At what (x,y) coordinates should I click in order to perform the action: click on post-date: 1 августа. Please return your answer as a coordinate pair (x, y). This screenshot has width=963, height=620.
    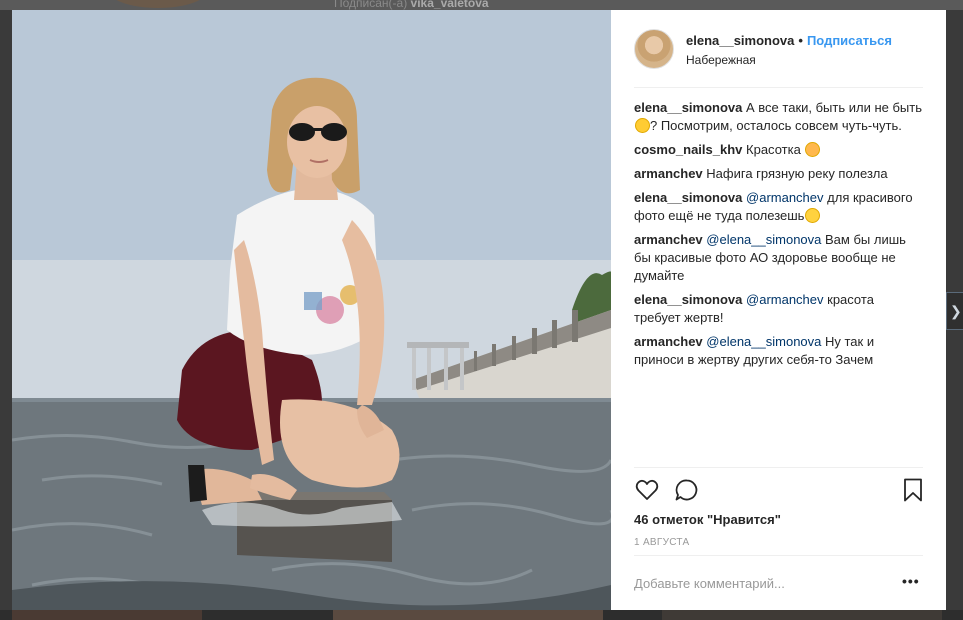
    Looking at the image, I should click on (662, 542).